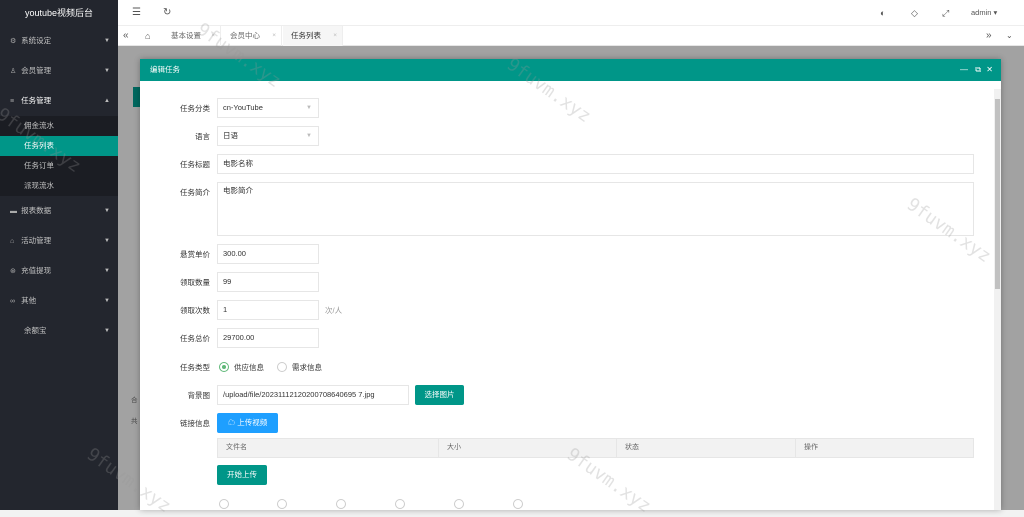 The image size is (1024, 517). Describe the element at coordinates (195, 254) in the screenshot. I see `label-reward: 悬赏单价` at that location.